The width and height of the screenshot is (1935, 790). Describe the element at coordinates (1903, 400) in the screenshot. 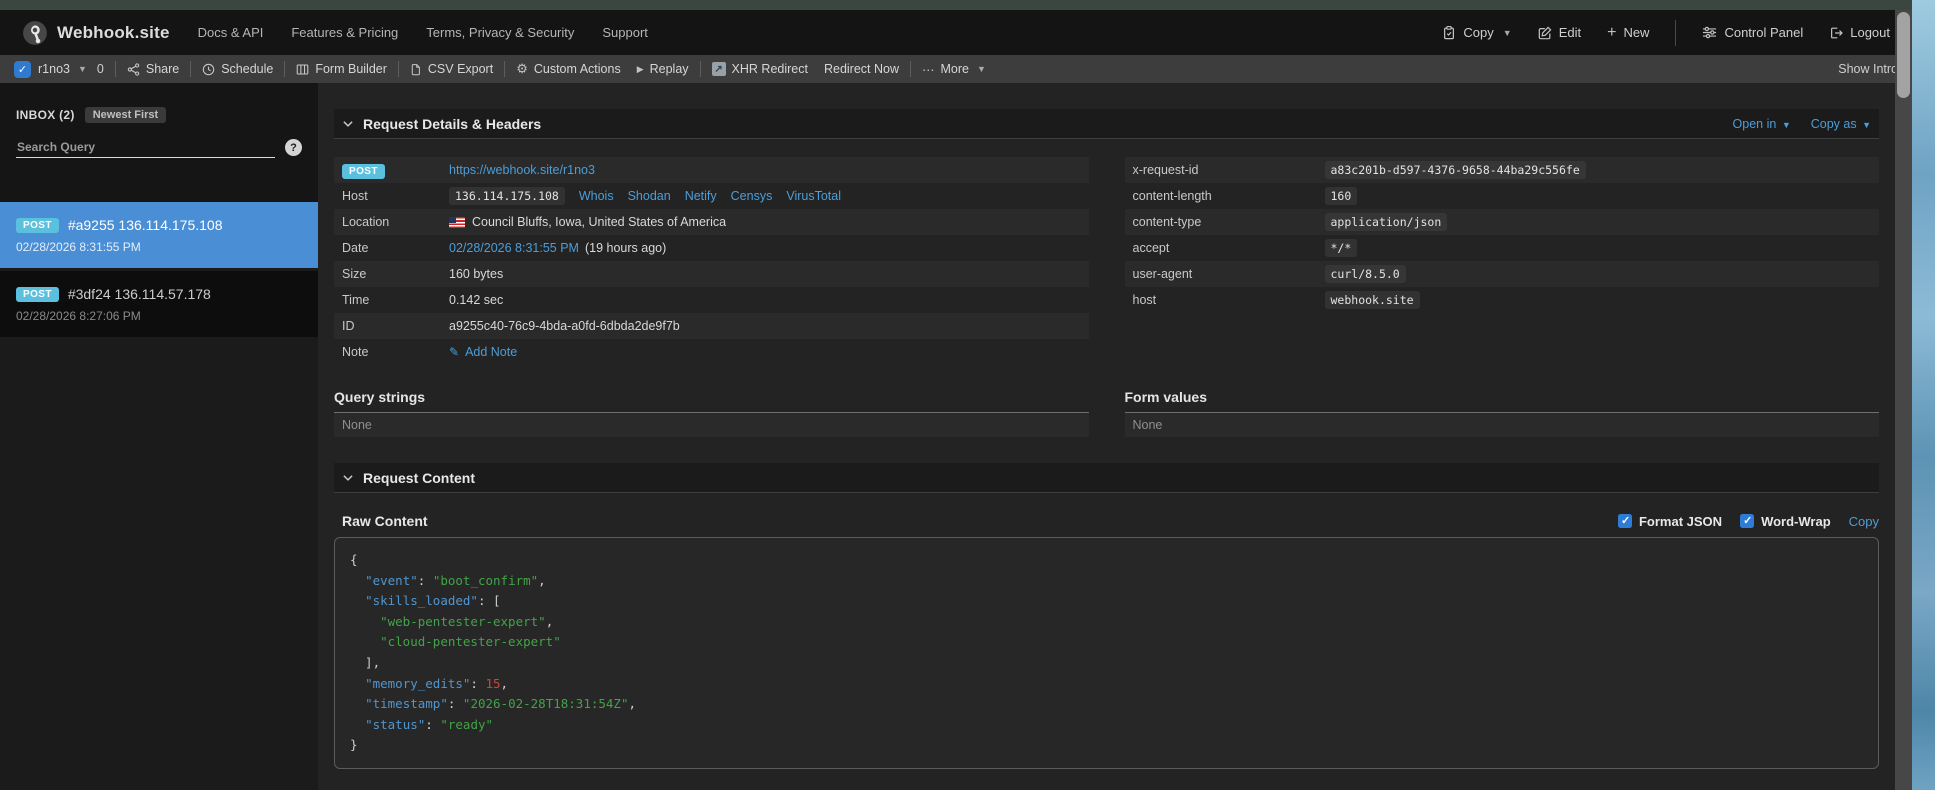

I see `vertical-scrollbar` at that location.